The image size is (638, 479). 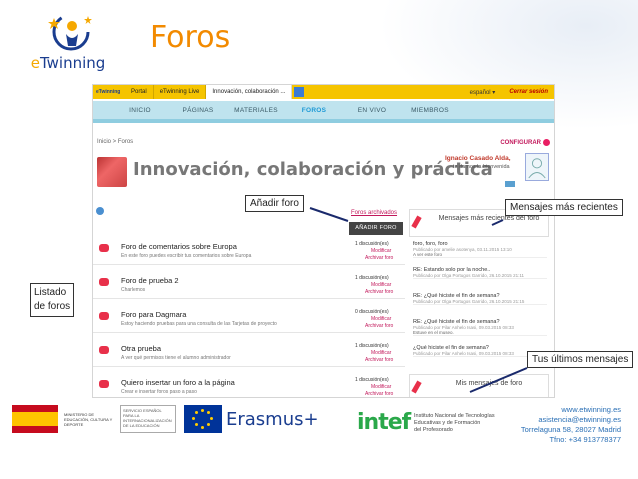 I want to click on callout-forum-list-line1: Listado, so click(x=50, y=292).